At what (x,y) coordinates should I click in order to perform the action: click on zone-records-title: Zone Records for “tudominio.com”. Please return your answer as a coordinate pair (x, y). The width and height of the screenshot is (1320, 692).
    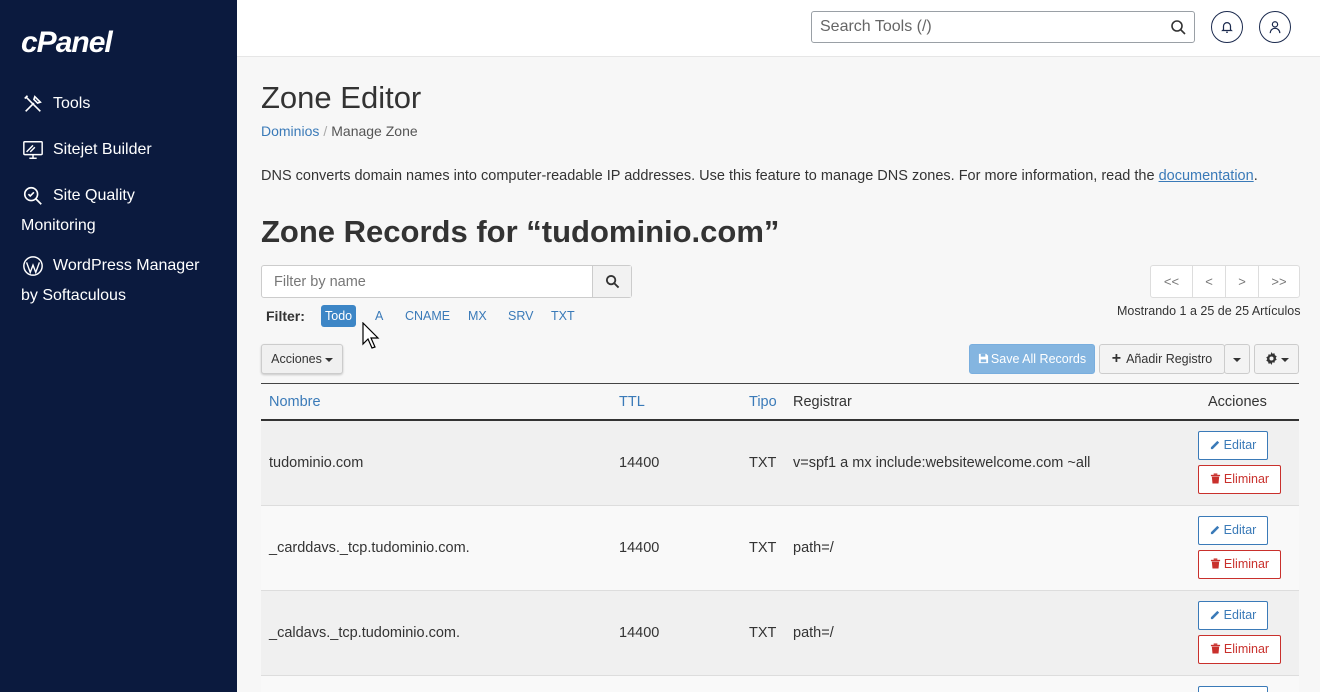
    Looking at the image, I should click on (520, 231).